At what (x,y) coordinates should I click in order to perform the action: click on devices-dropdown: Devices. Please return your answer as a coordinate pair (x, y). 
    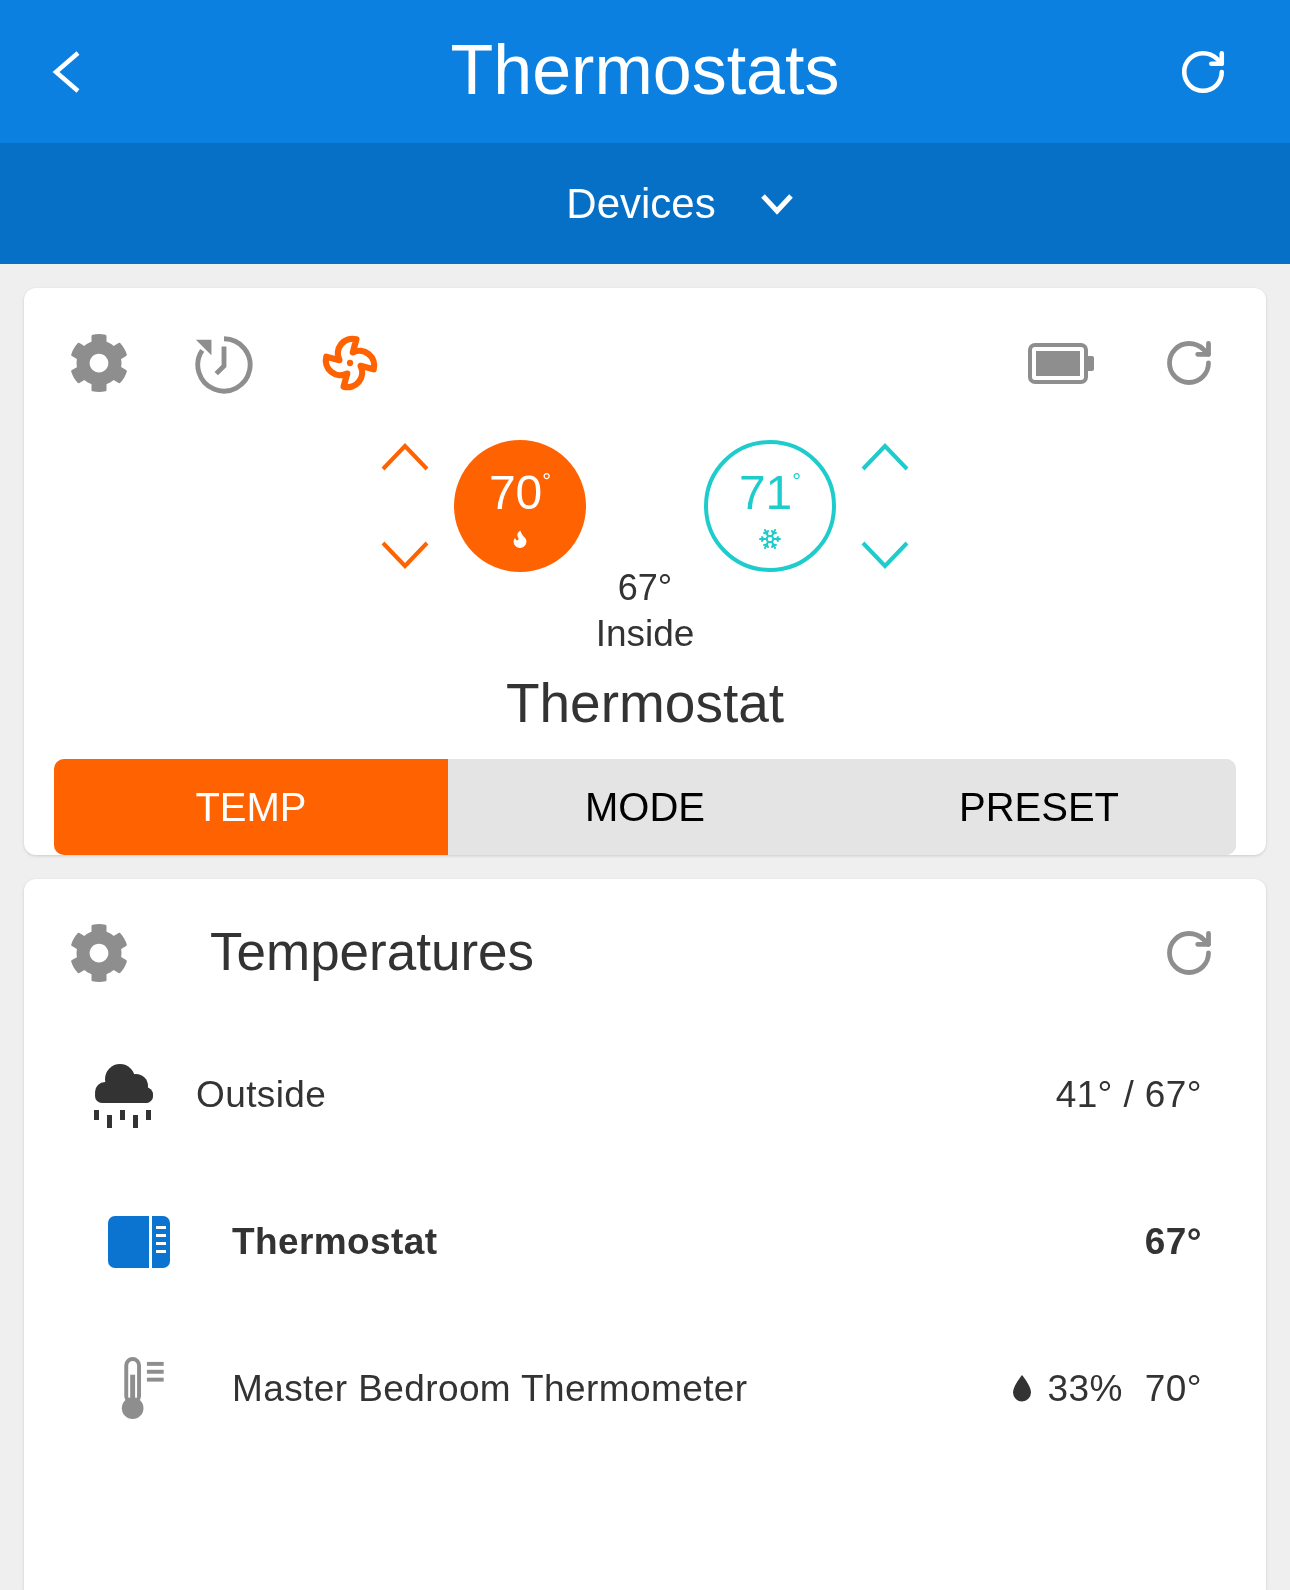
    Looking at the image, I should click on (680, 203).